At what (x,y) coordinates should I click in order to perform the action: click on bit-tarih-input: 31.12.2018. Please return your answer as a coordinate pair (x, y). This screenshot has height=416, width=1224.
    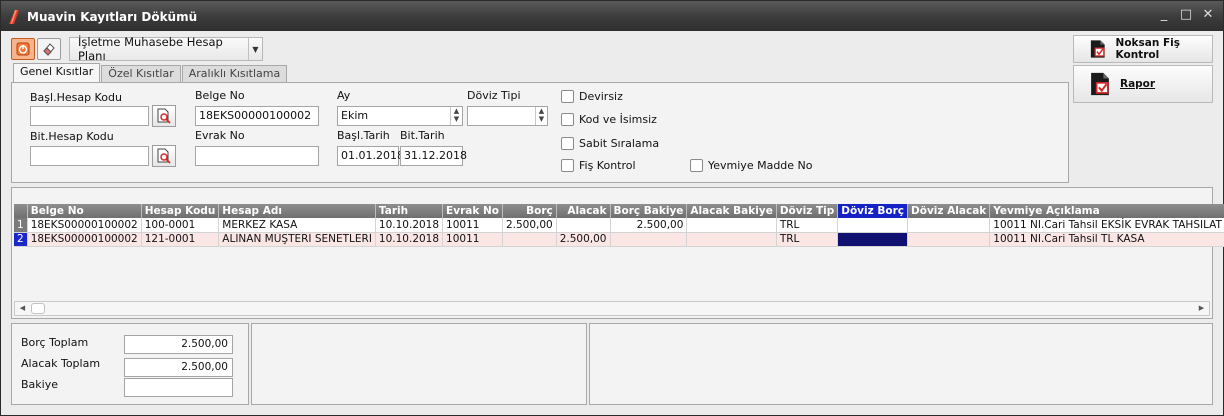
    Looking at the image, I should click on (433, 156).